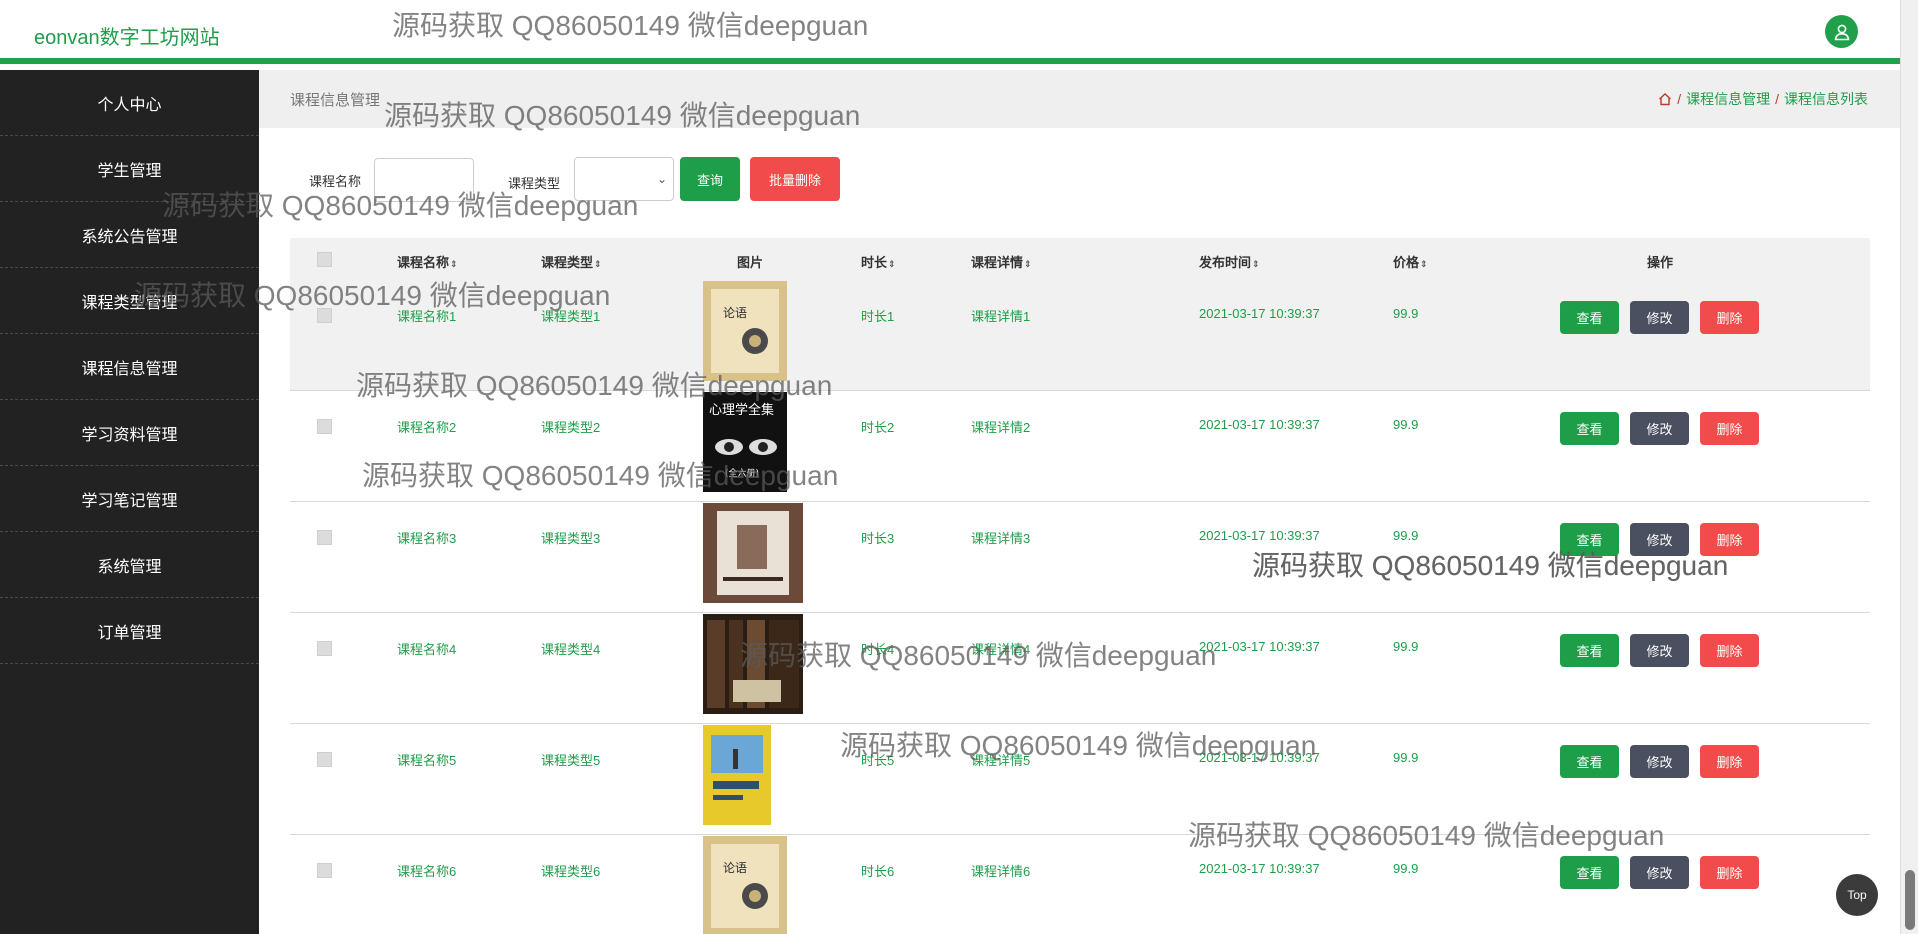 This screenshot has height=934, width=1918. I want to click on sidebar-item-label: 订单管理, so click(129, 633).